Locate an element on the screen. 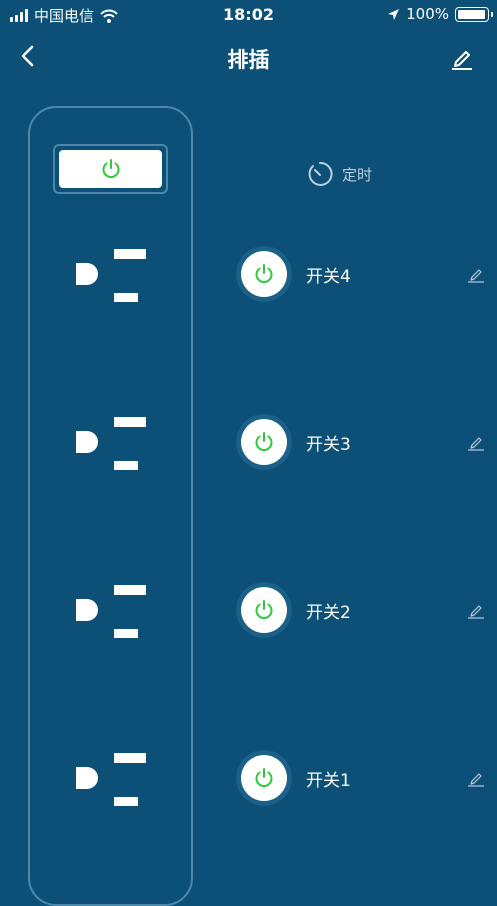 The image size is (497, 906). switch-row: 开关2 is located at coordinates (248, 610).